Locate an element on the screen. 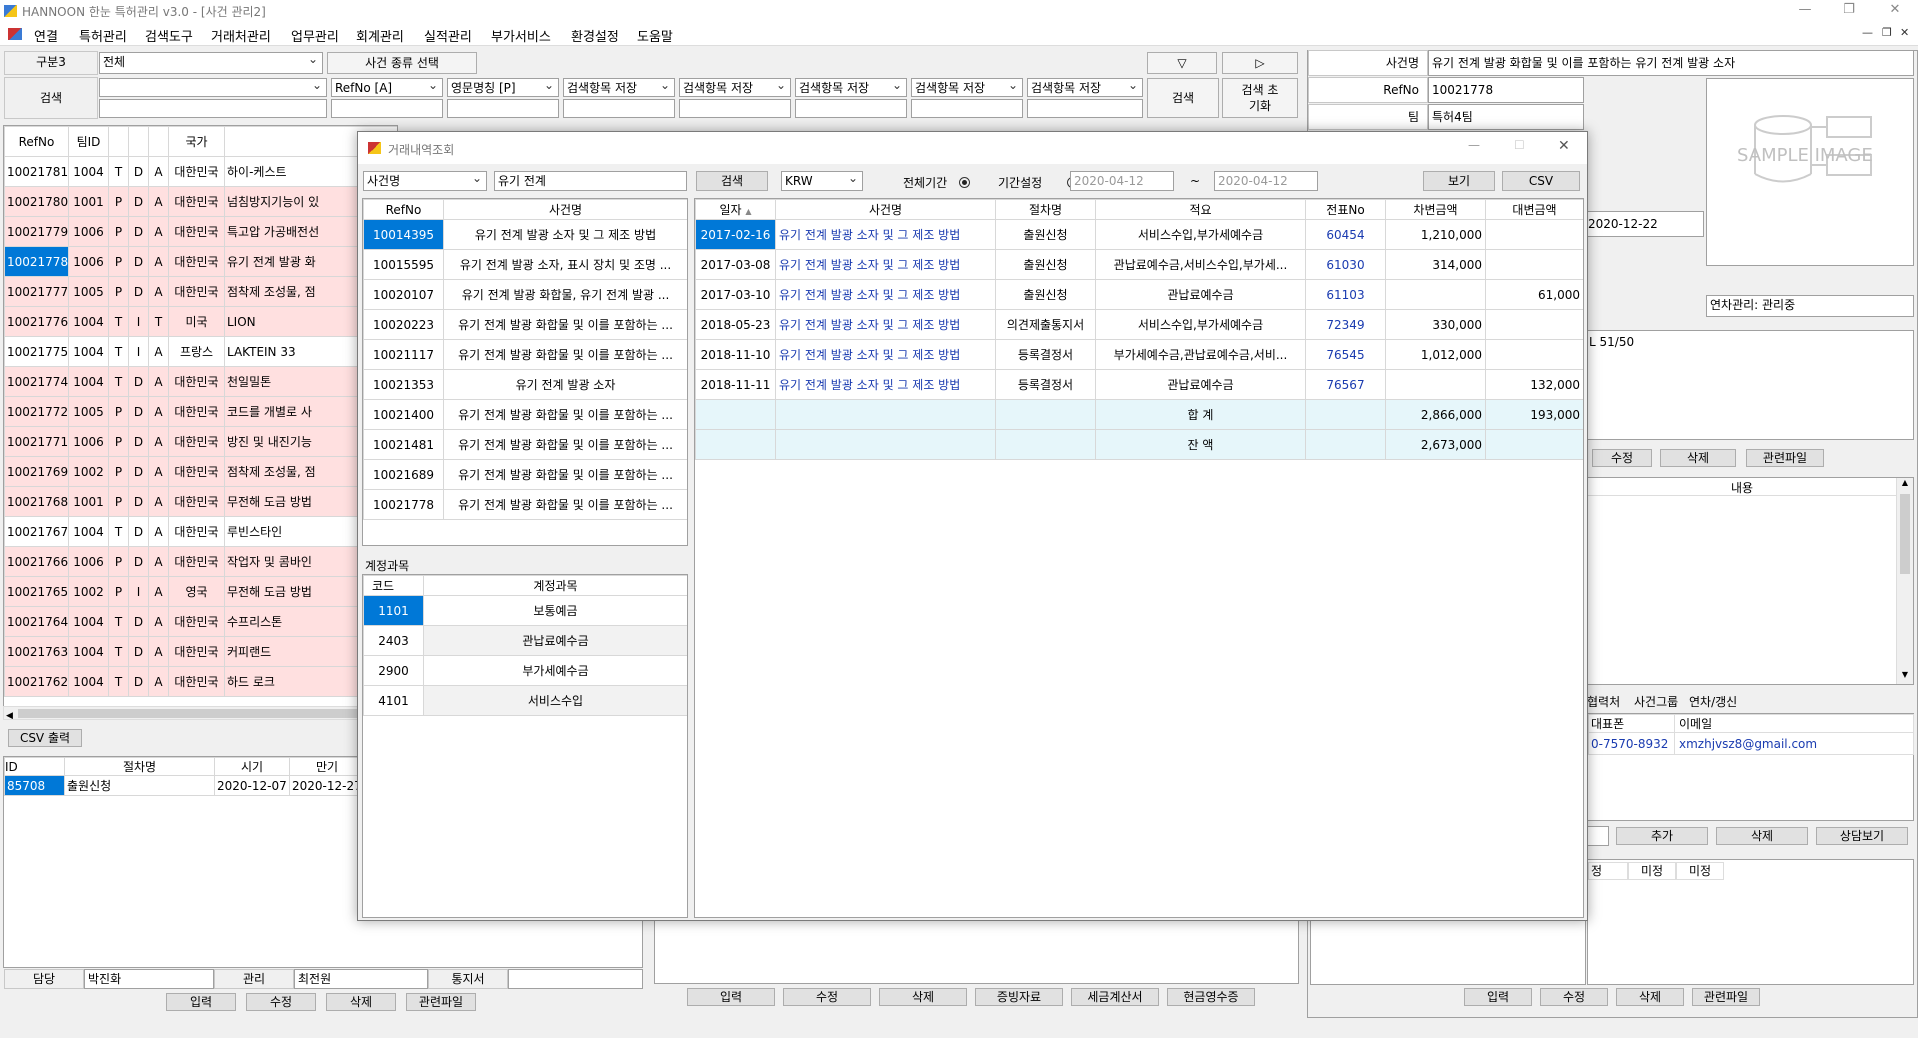 The image size is (1918, 1038). proc-id-cell: 85708 is located at coordinates (34, 785).